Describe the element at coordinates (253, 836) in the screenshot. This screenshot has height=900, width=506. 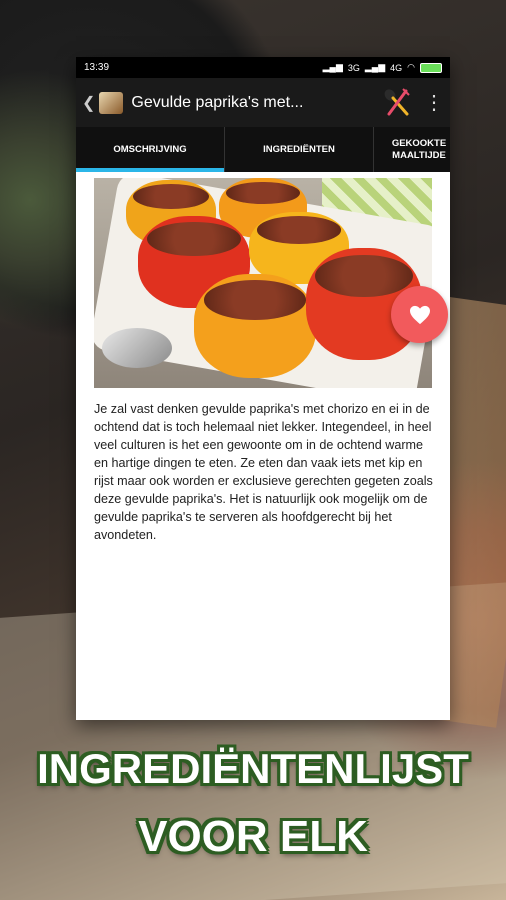
I see `promo-headline-line2: VOOR ELK` at that location.